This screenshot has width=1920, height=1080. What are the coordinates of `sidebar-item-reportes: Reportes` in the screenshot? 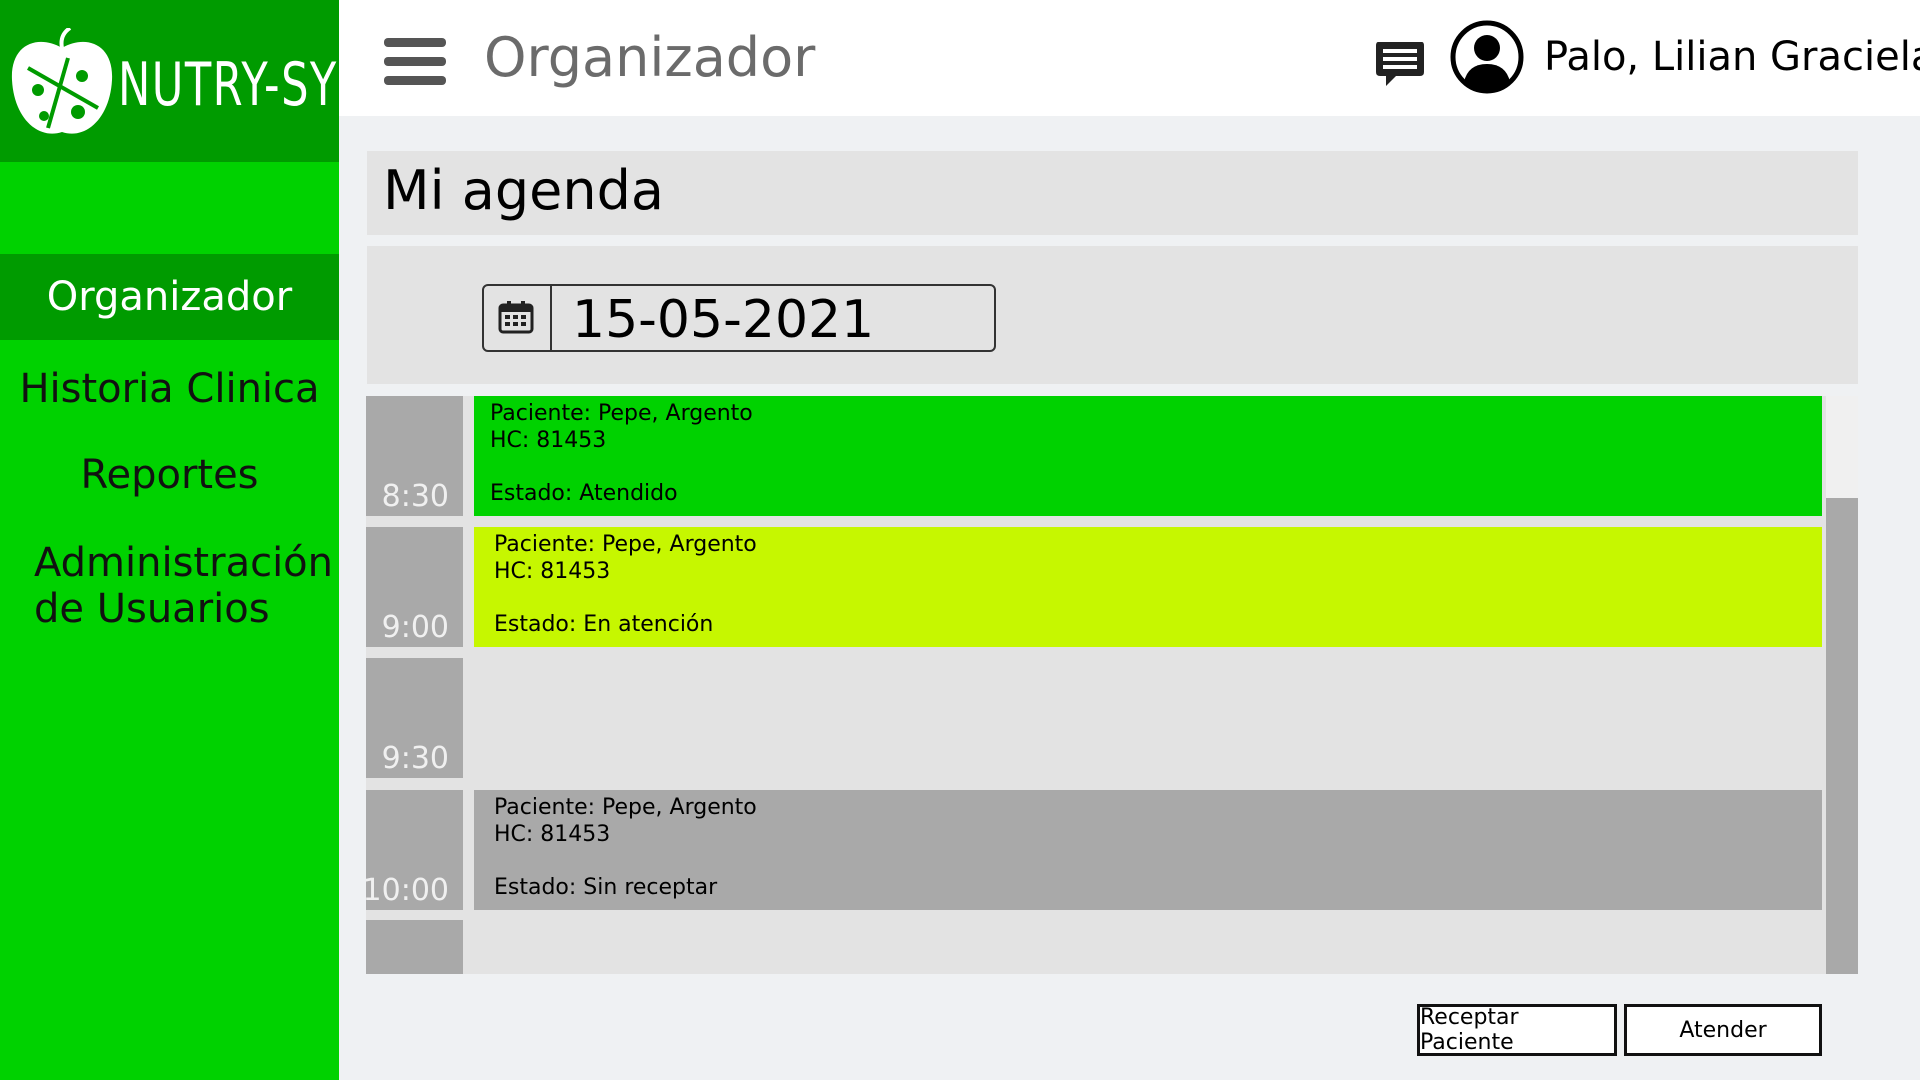 It's located at (169, 475).